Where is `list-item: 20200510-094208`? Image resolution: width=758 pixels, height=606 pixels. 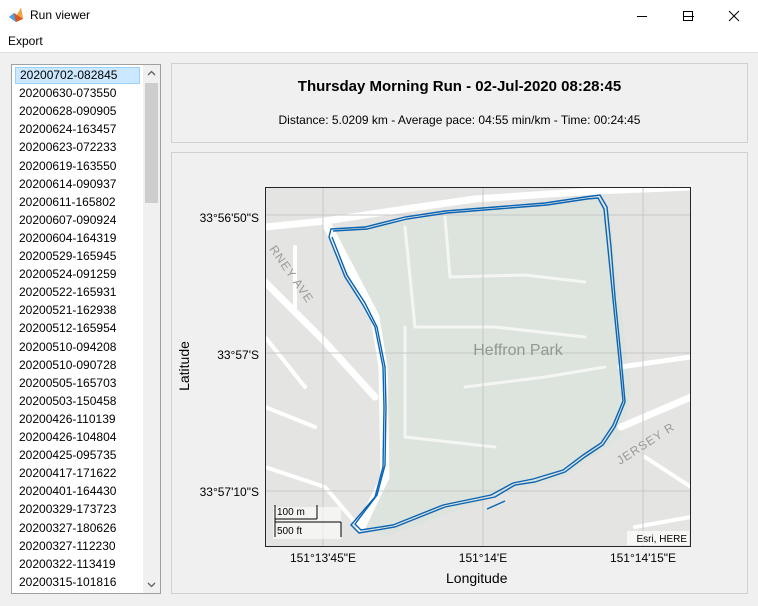
list-item: 20200510-094208 is located at coordinates (77, 347).